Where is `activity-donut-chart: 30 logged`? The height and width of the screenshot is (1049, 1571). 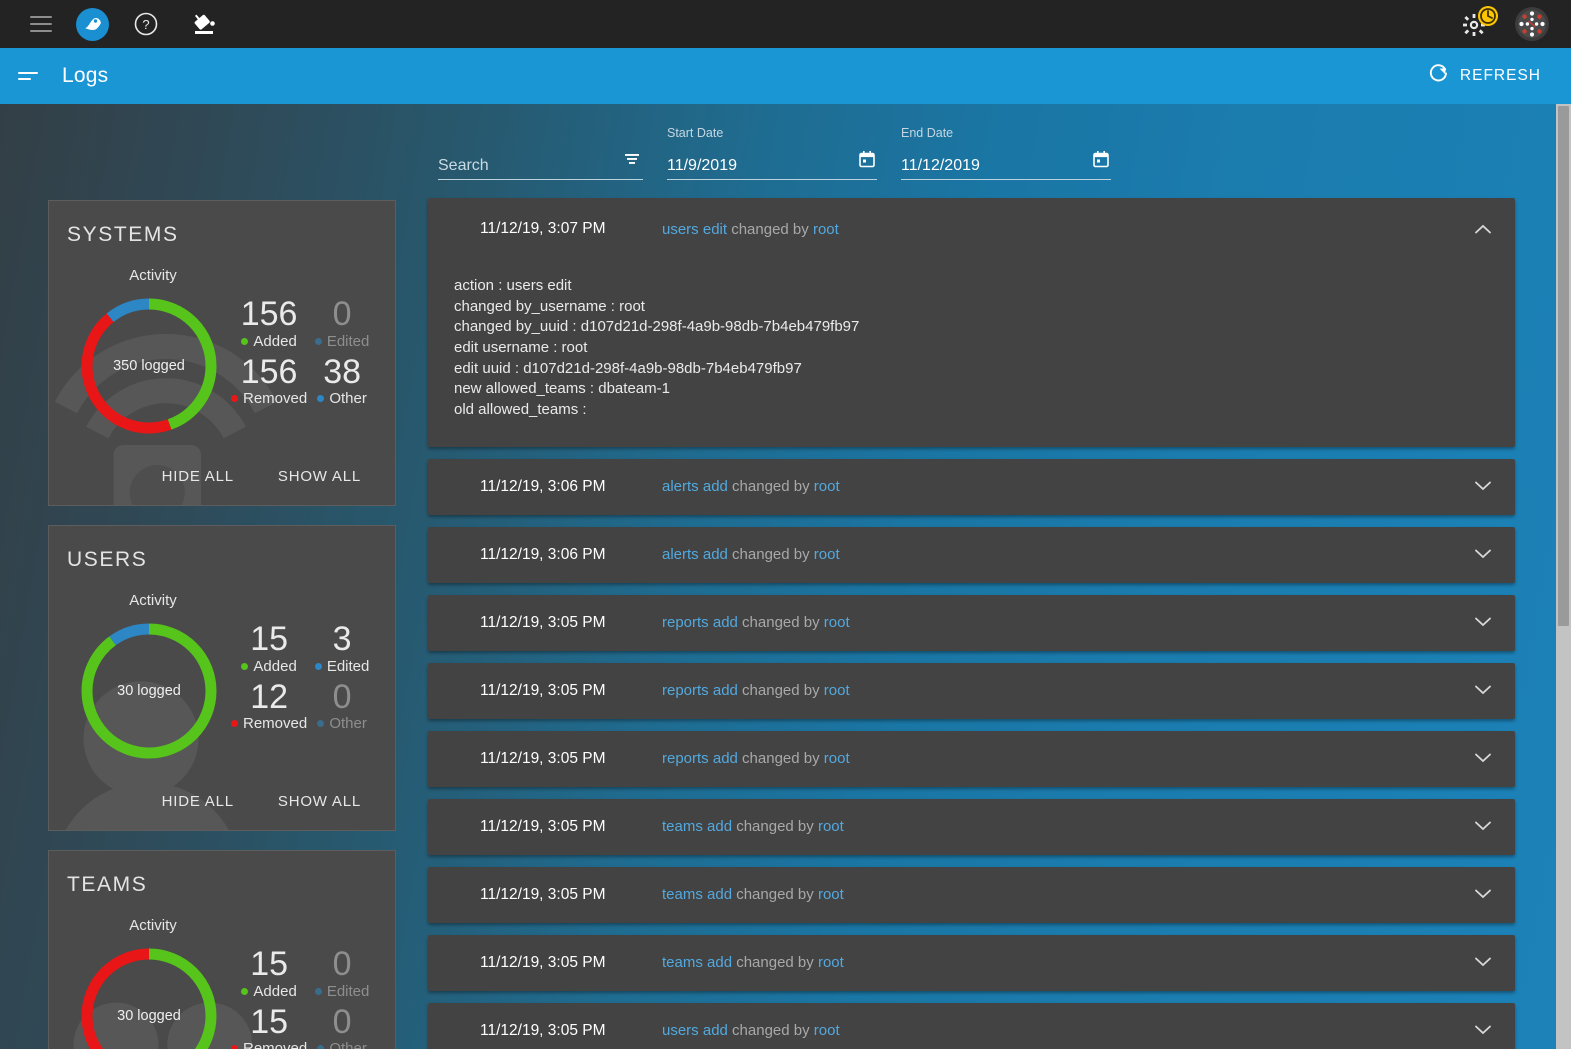 activity-donut-chart: 30 logged is located at coordinates (149, 691).